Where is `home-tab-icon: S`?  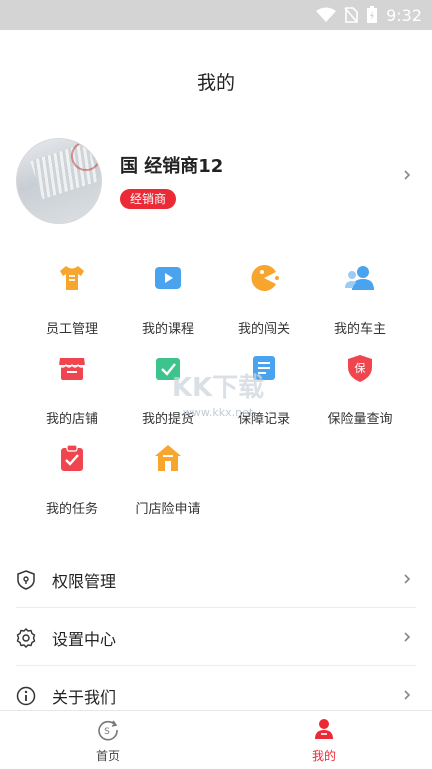 home-tab-icon: S is located at coordinates (108, 730).